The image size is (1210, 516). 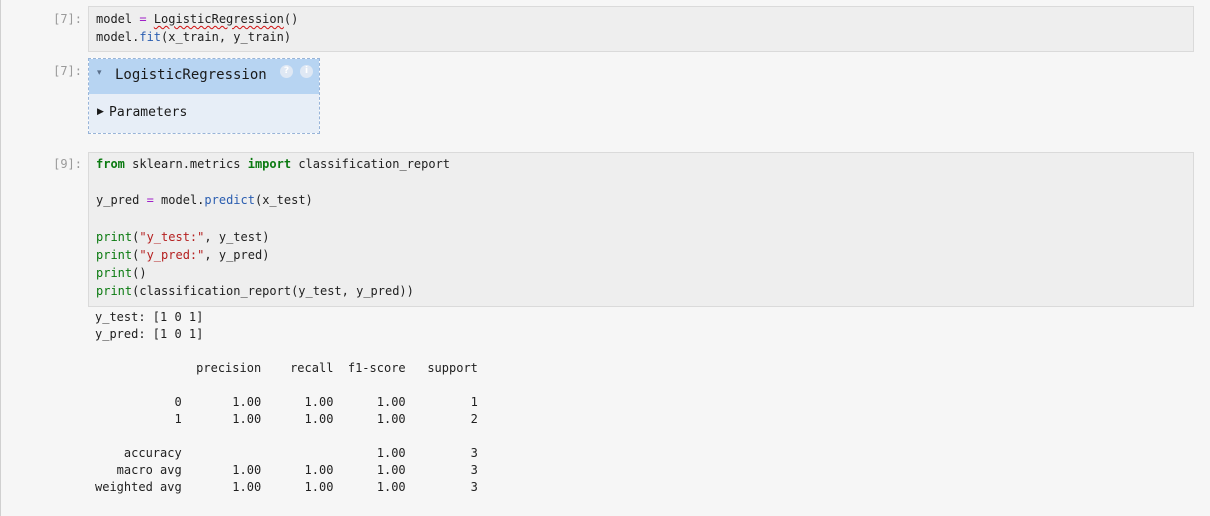 I want to click on code-token: , y_test), so click(x=237, y=236).